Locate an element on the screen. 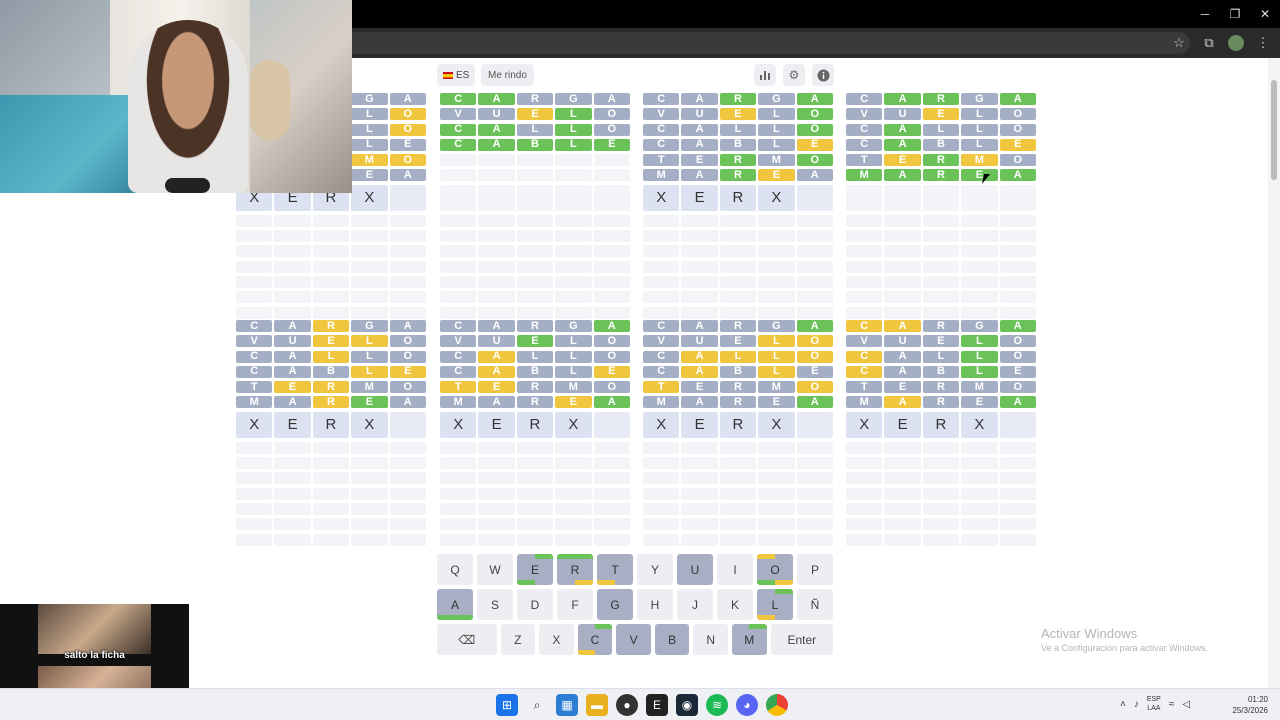 This screenshot has width=1280, height=720. key-v: V is located at coordinates (633, 639).